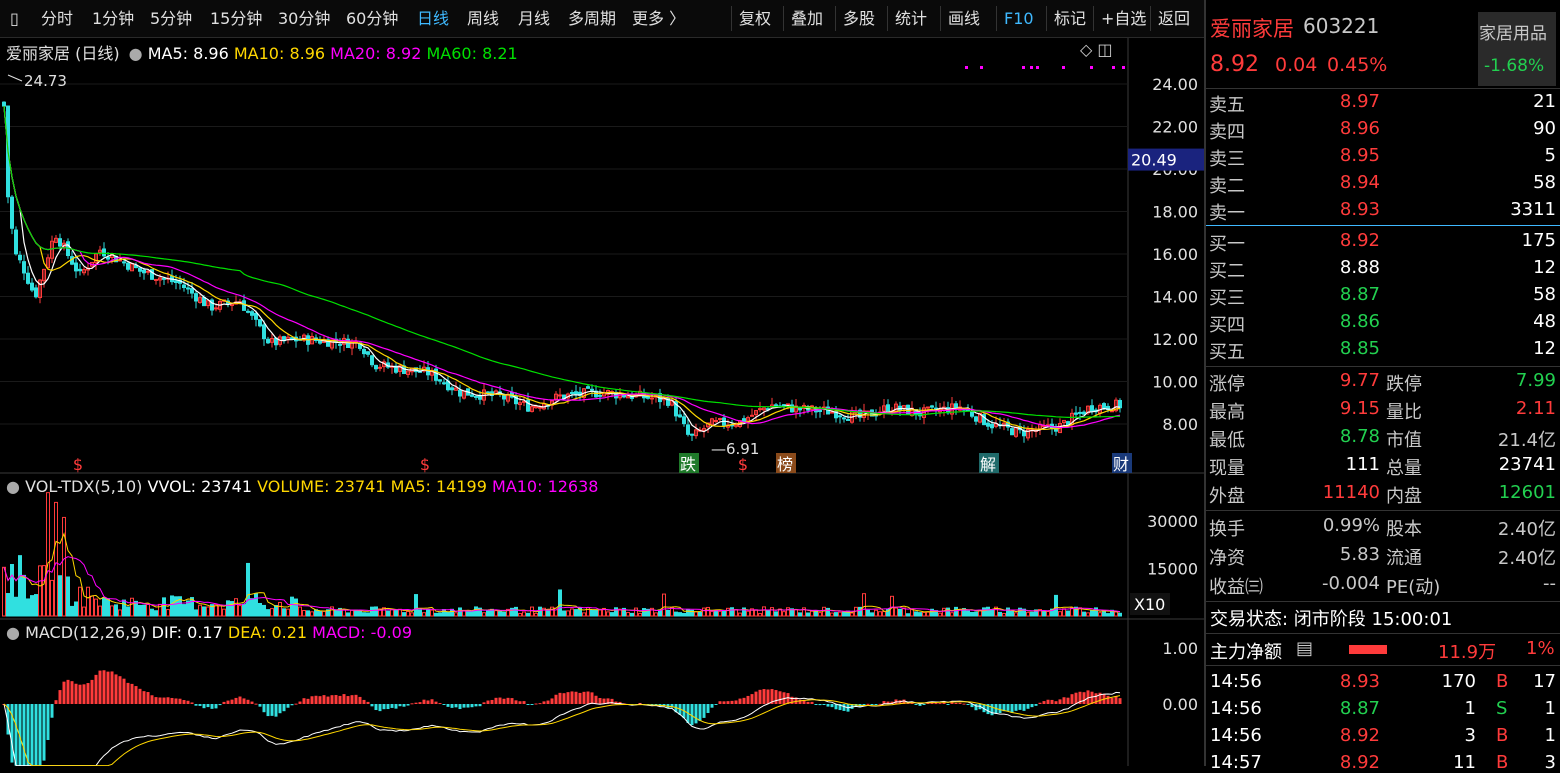  What do you see at coordinates (1359, 681) in the screenshot?
I see `tick-price: 8.93` at bounding box center [1359, 681].